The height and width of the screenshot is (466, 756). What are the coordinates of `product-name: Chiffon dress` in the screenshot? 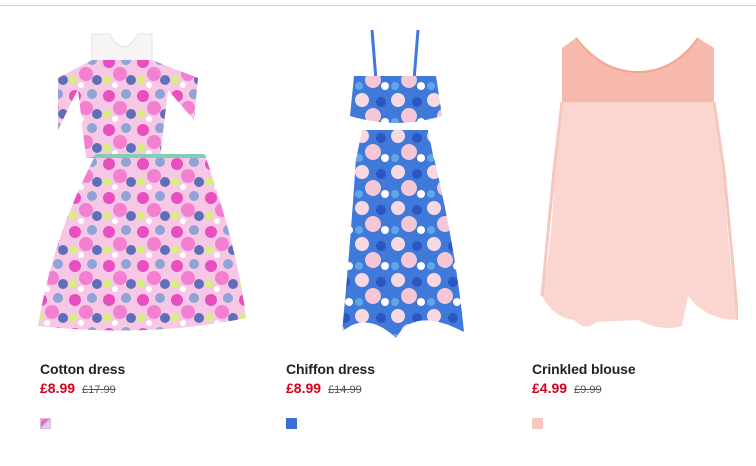 It's located at (330, 369).